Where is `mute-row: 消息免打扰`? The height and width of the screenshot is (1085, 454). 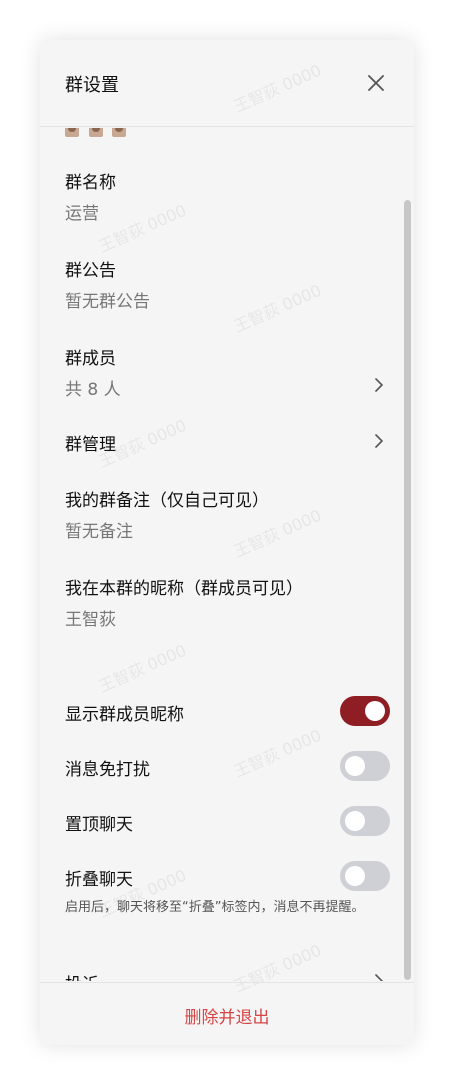 mute-row: 消息免打扰 is located at coordinates (227, 766).